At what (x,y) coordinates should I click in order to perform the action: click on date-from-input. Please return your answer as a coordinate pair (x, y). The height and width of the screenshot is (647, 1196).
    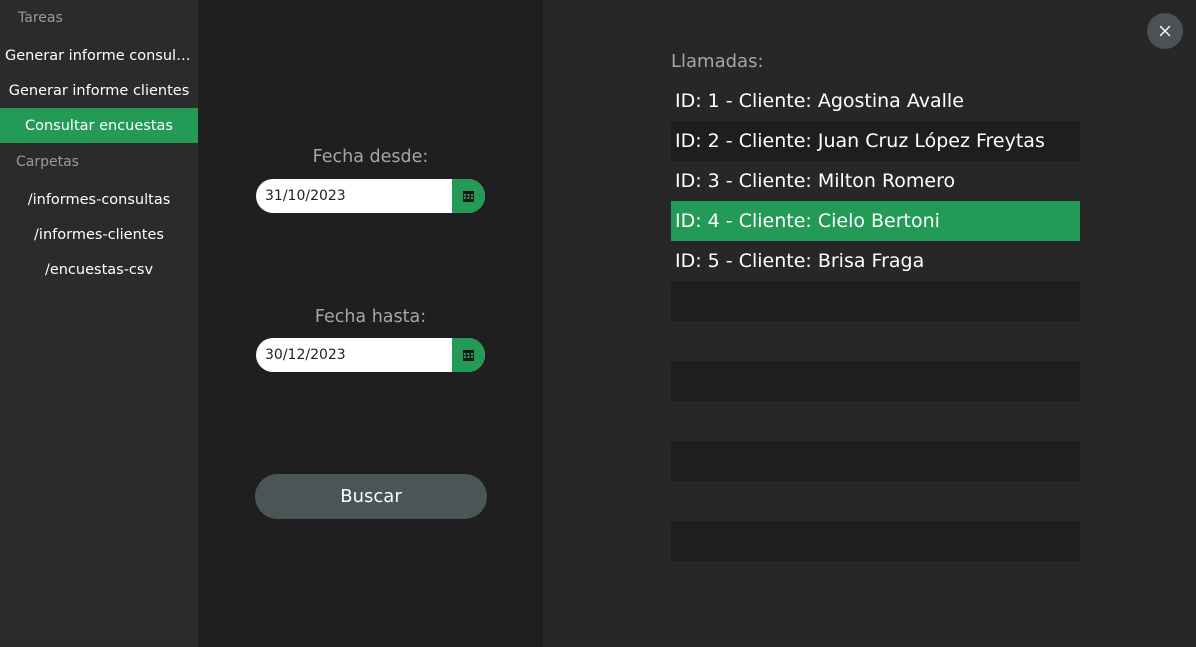
    Looking at the image, I should click on (354, 196).